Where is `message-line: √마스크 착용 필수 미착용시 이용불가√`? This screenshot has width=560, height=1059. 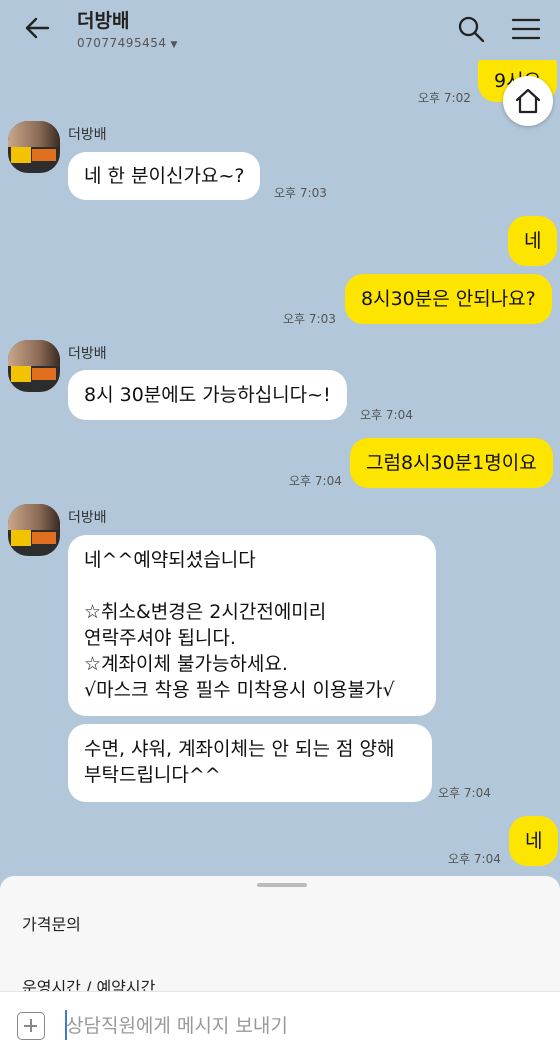 message-line: √마스크 착용 필수 미착용시 이용불가√ is located at coordinates (239, 690).